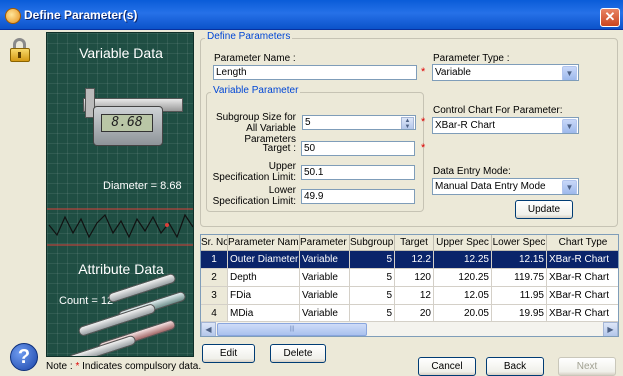 The image size is (623, 376). Describe the element at coordinates (13, 16) in the screenshot. I see `app-icon` at that location.